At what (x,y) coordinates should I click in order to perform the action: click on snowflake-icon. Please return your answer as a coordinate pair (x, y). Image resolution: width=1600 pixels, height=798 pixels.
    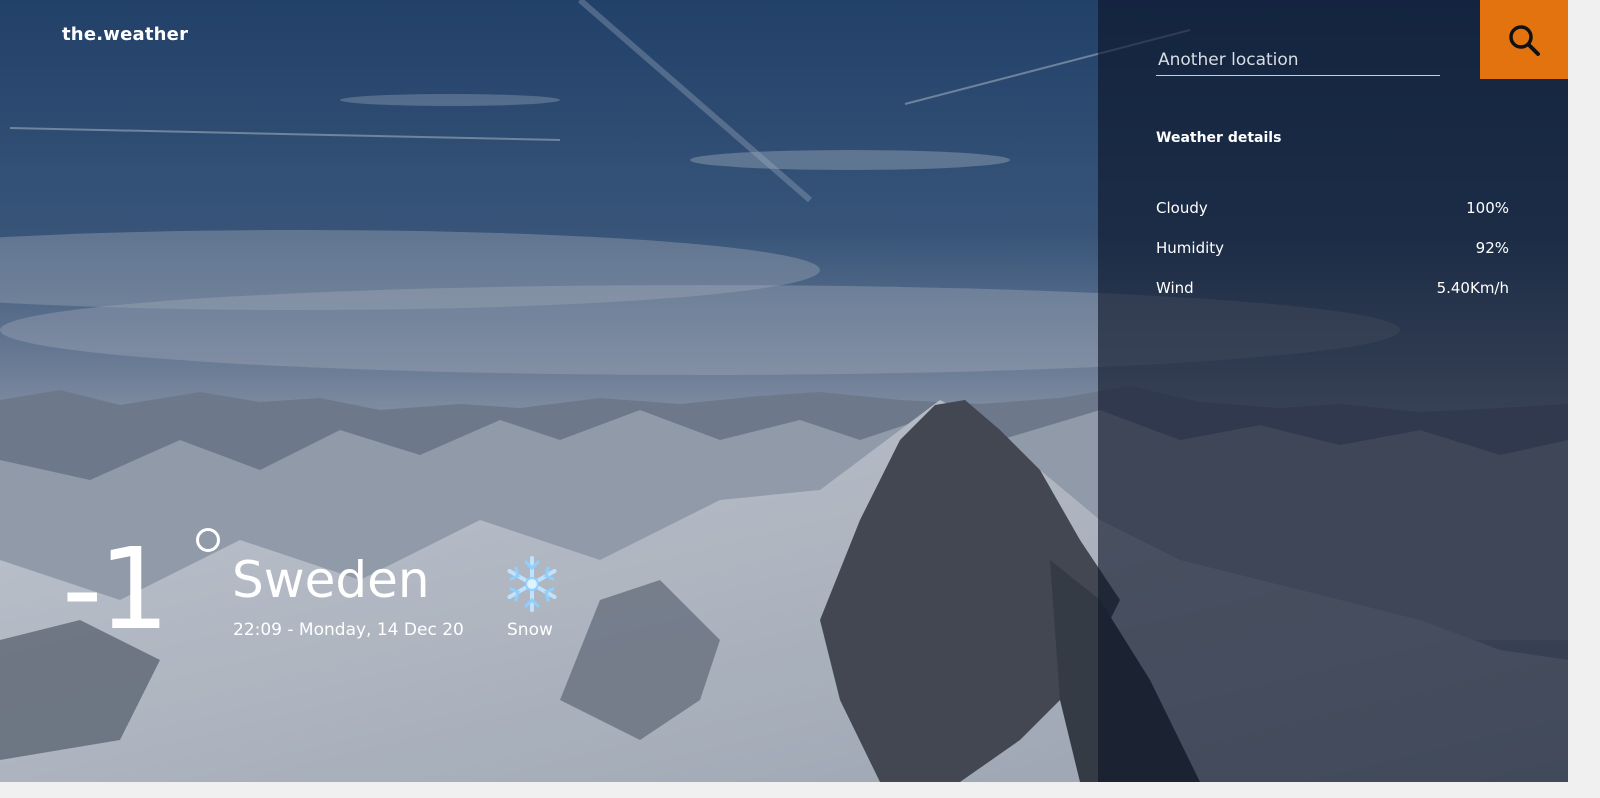
    Looking at the image, I should click on (532, 584).